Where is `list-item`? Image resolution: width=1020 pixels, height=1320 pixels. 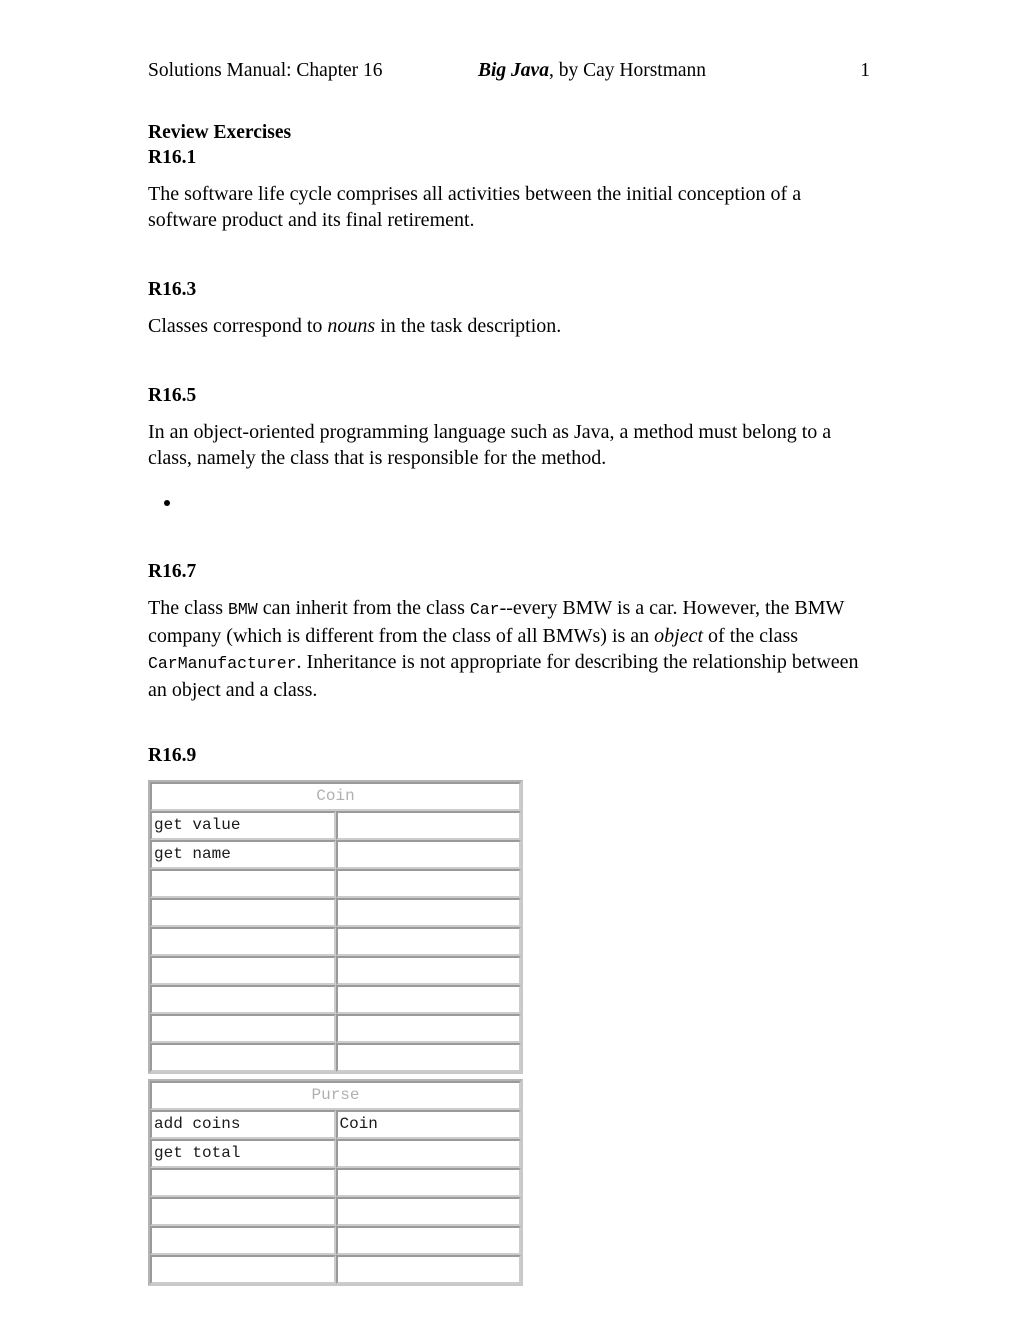
list-item is located at coordinates (526, 502).